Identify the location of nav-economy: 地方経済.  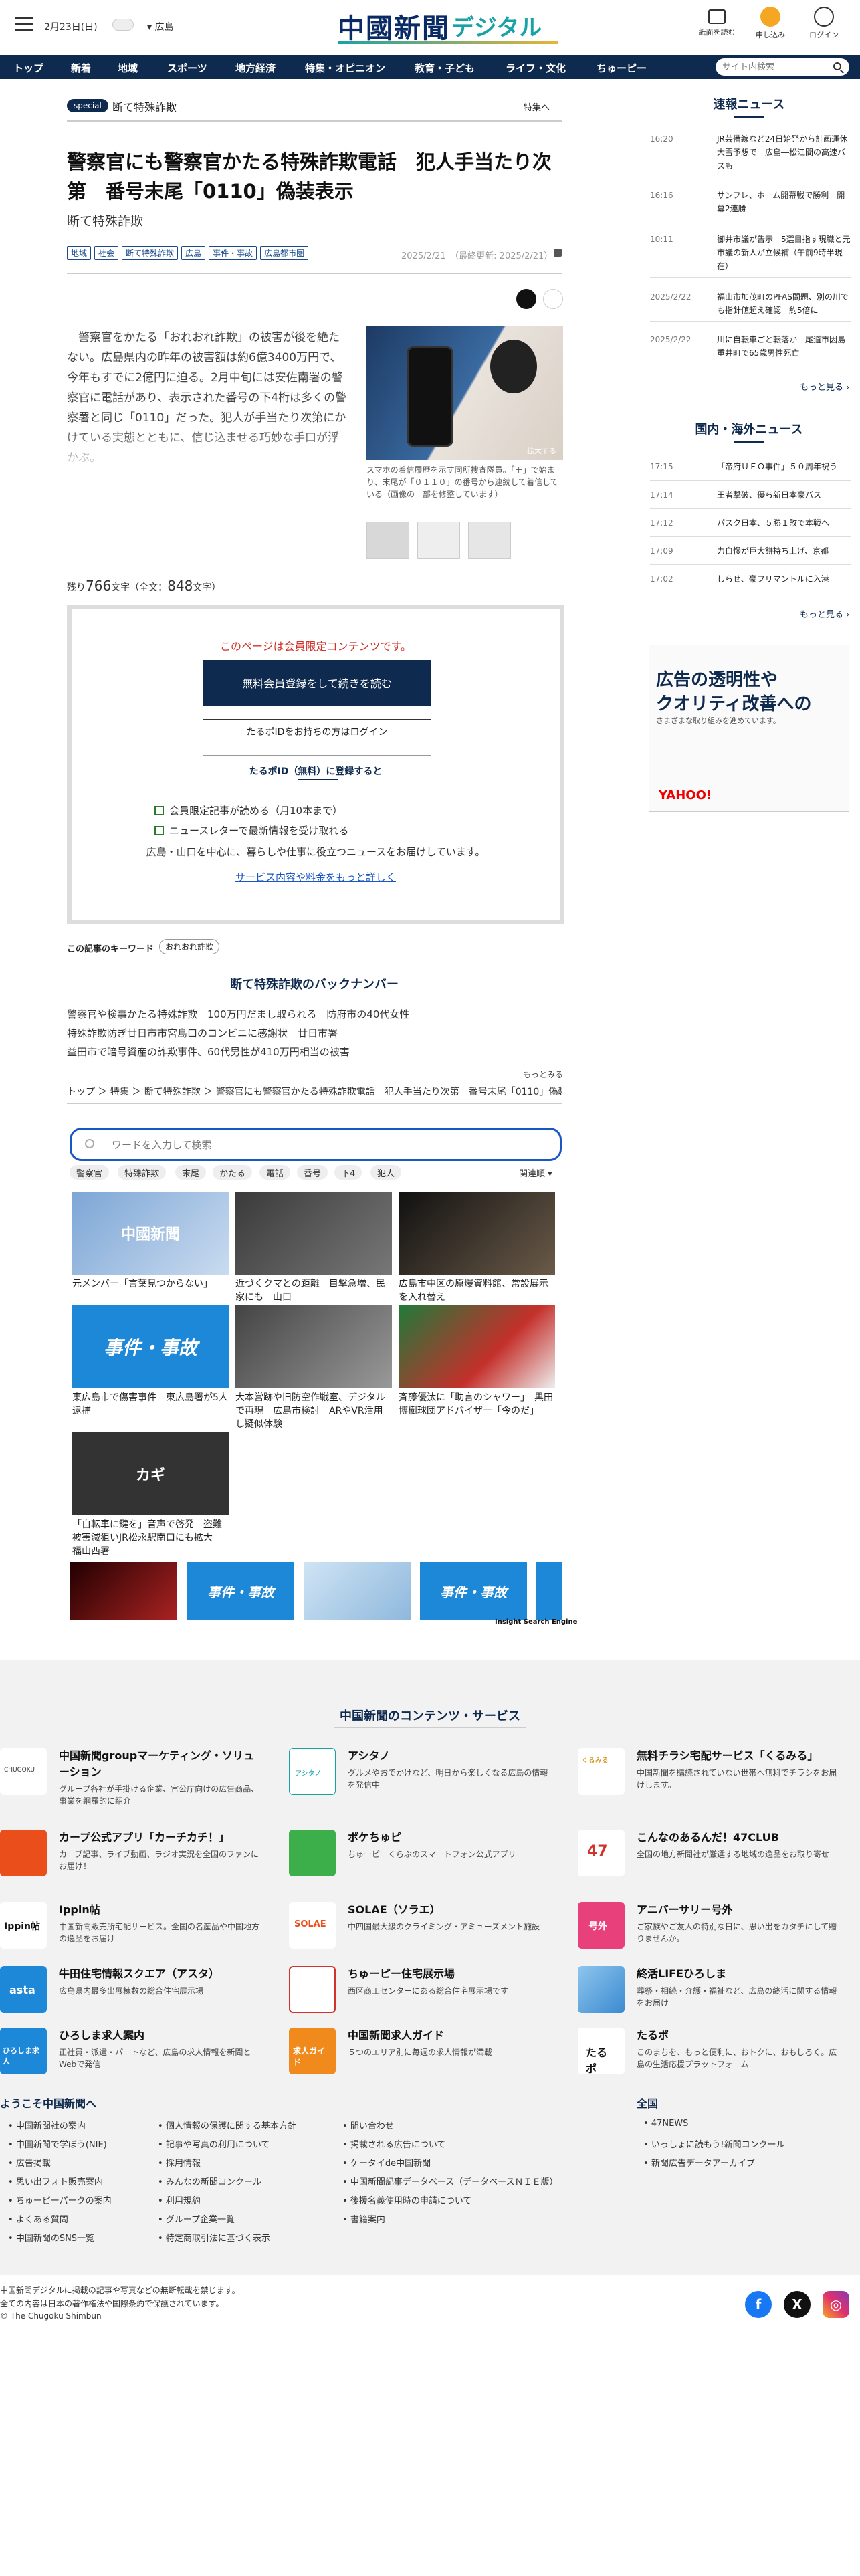
(255, 68).